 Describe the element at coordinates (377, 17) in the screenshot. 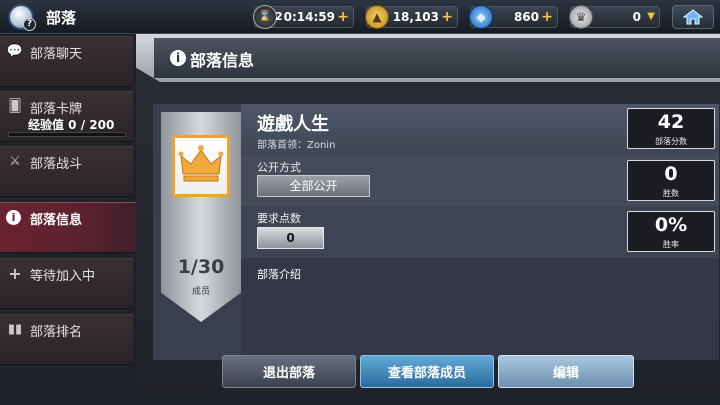

I see `gold-coin-icon: ▲` at that location.